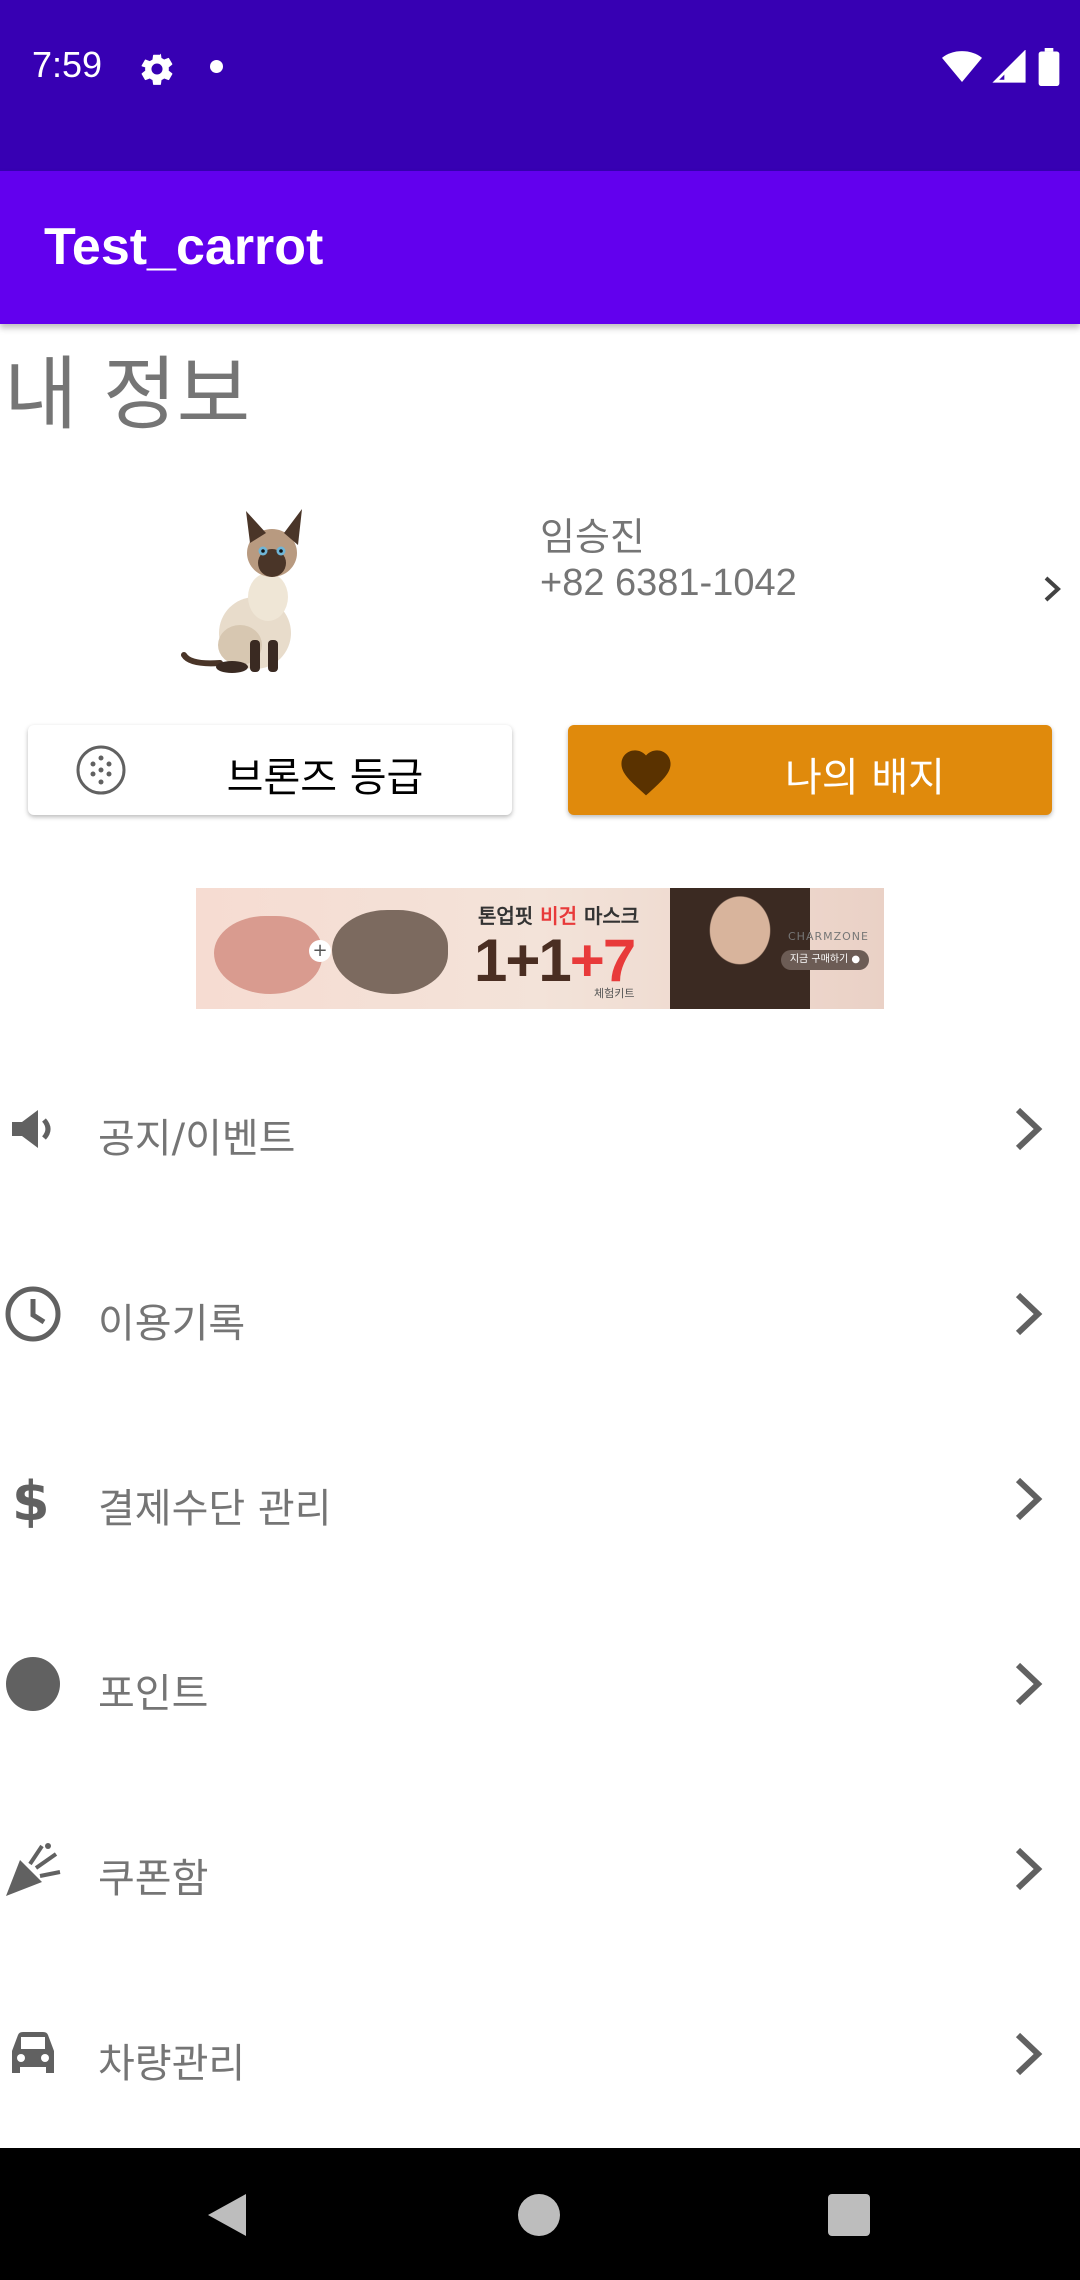 This screenshot has width=1080, height=2280. What do you see at coordinates (215, 1509) in the screenshot?
I see `menu-label: 결제수단 관리` at bounding box center [215, 1509].